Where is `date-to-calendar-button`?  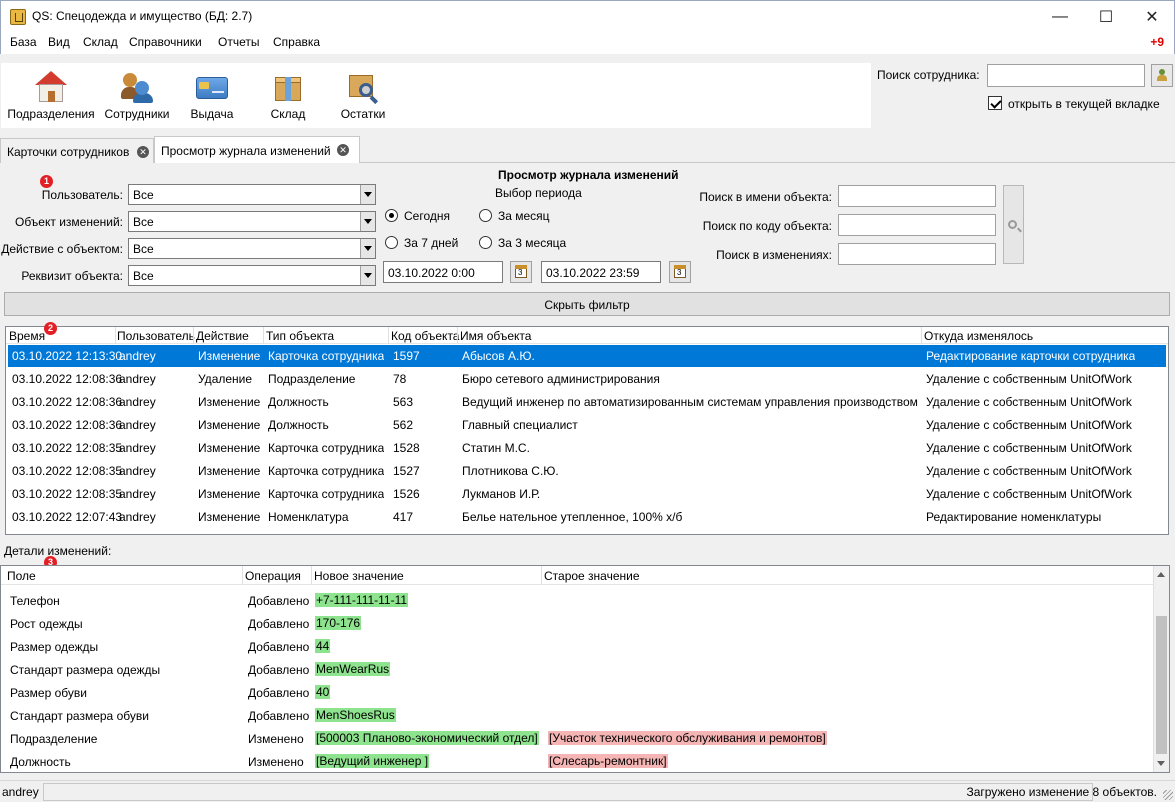
date-to-calendar-button is located at coordinates (680, 272).